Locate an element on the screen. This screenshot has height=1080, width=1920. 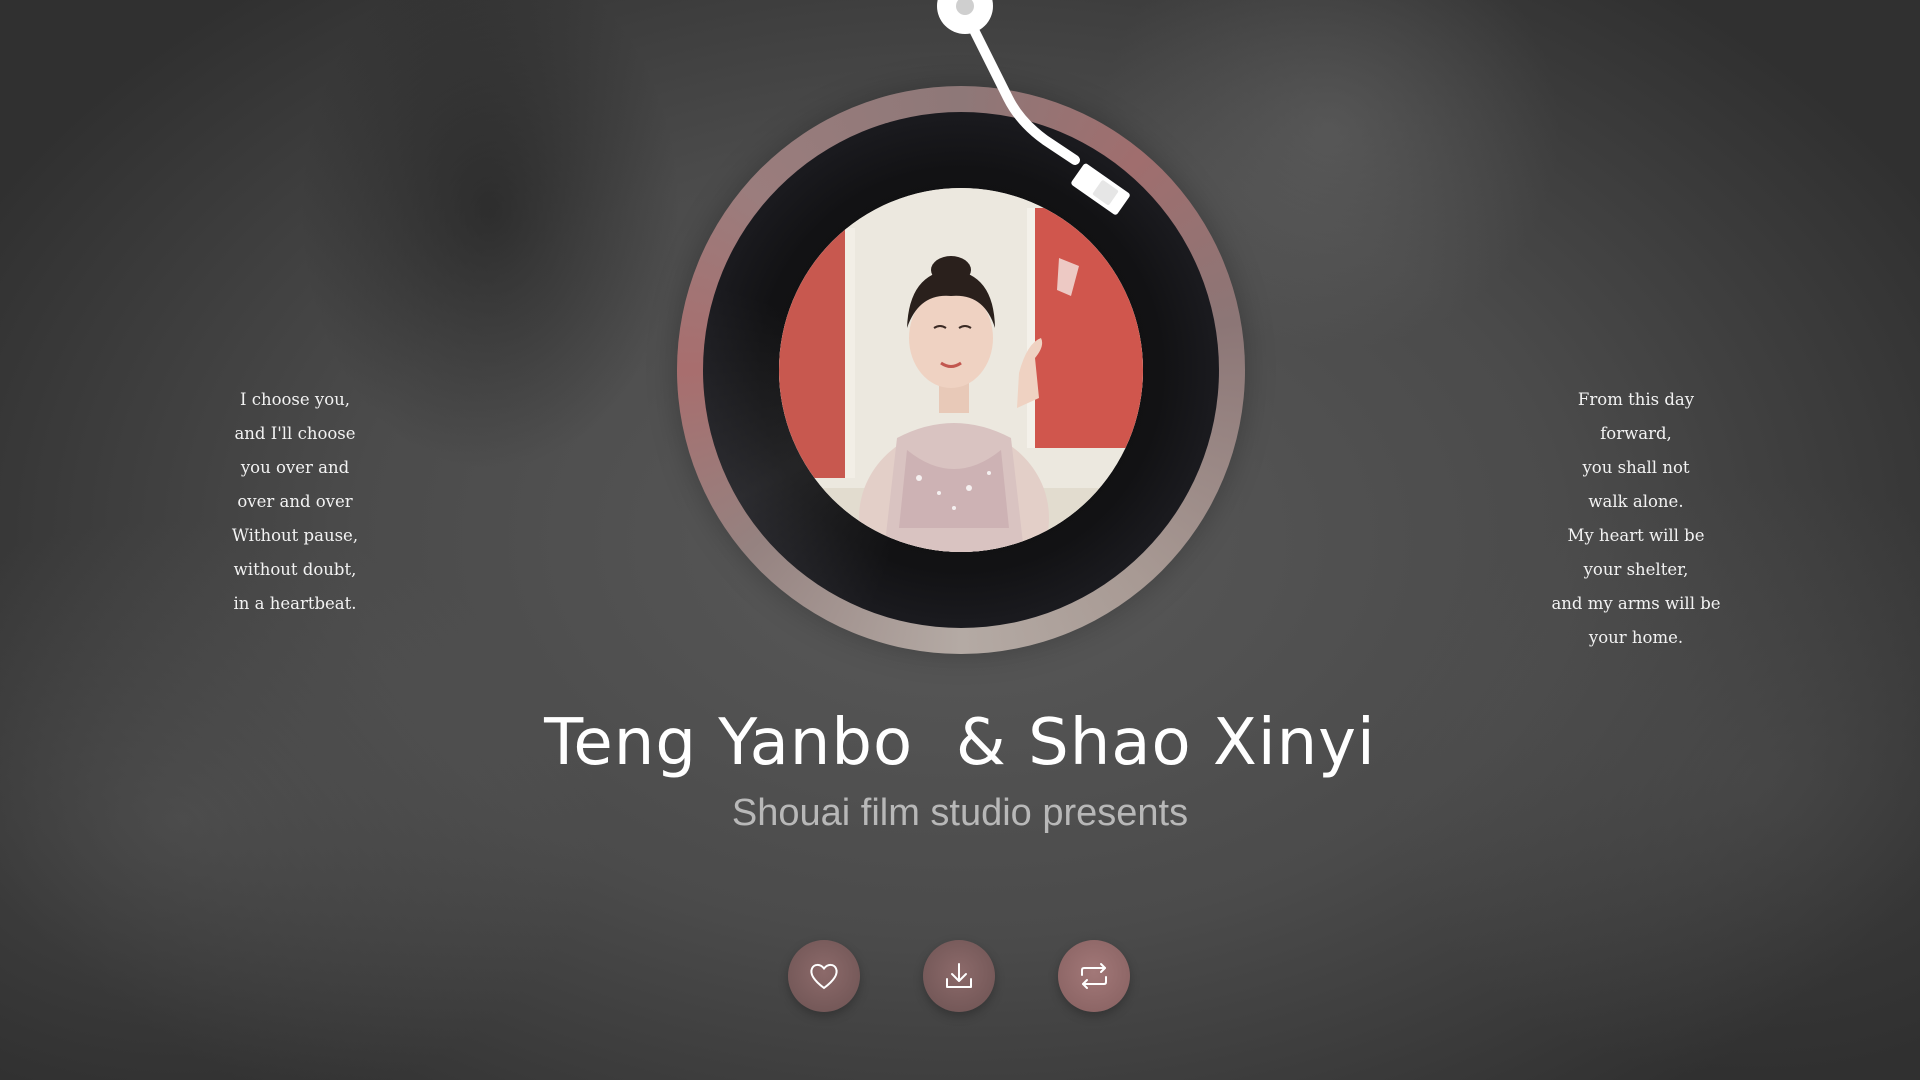
heart-icon is located at coordinates (824, 976).